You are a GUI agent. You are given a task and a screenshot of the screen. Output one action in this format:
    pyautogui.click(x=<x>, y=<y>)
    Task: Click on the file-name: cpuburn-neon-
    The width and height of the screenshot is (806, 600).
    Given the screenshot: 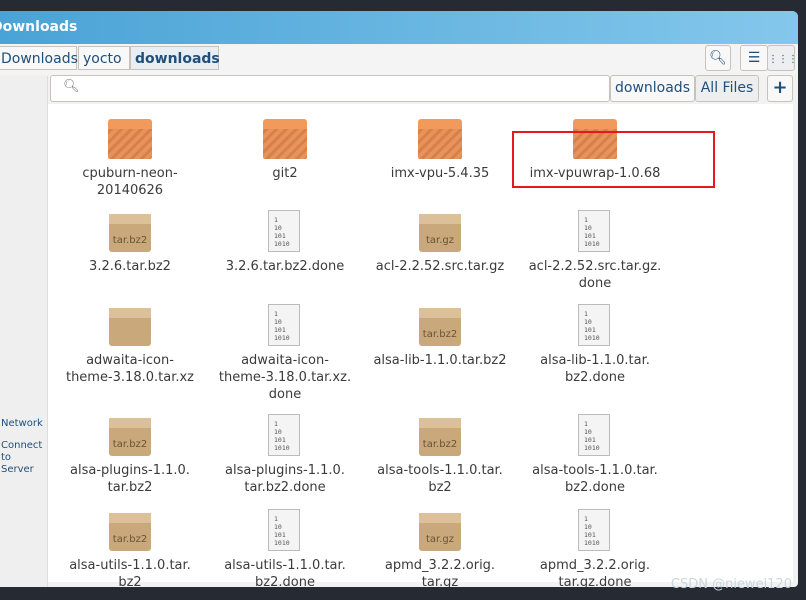 What is the action you would take?
    pyautogui.click(x=130, y=173)
    